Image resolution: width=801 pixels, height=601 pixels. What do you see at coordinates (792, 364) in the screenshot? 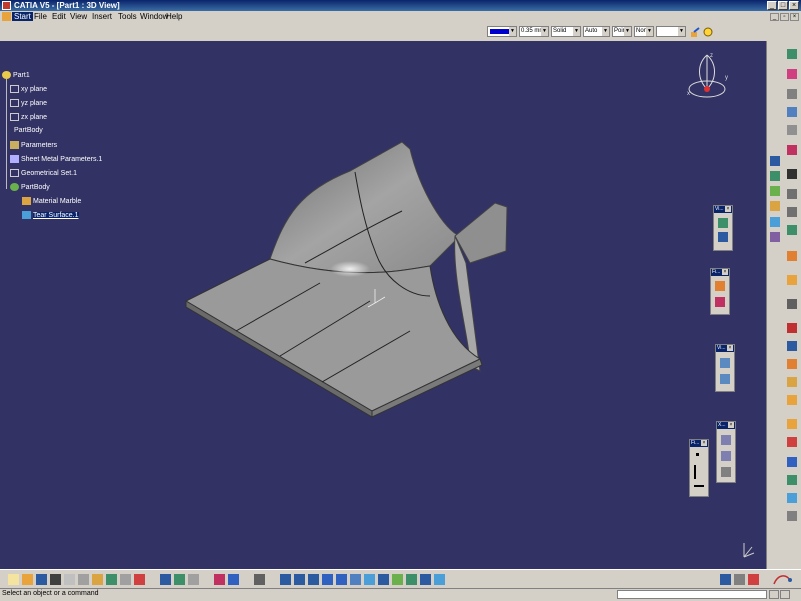
I see `analysis-icon` at bounding box center [792, 364].